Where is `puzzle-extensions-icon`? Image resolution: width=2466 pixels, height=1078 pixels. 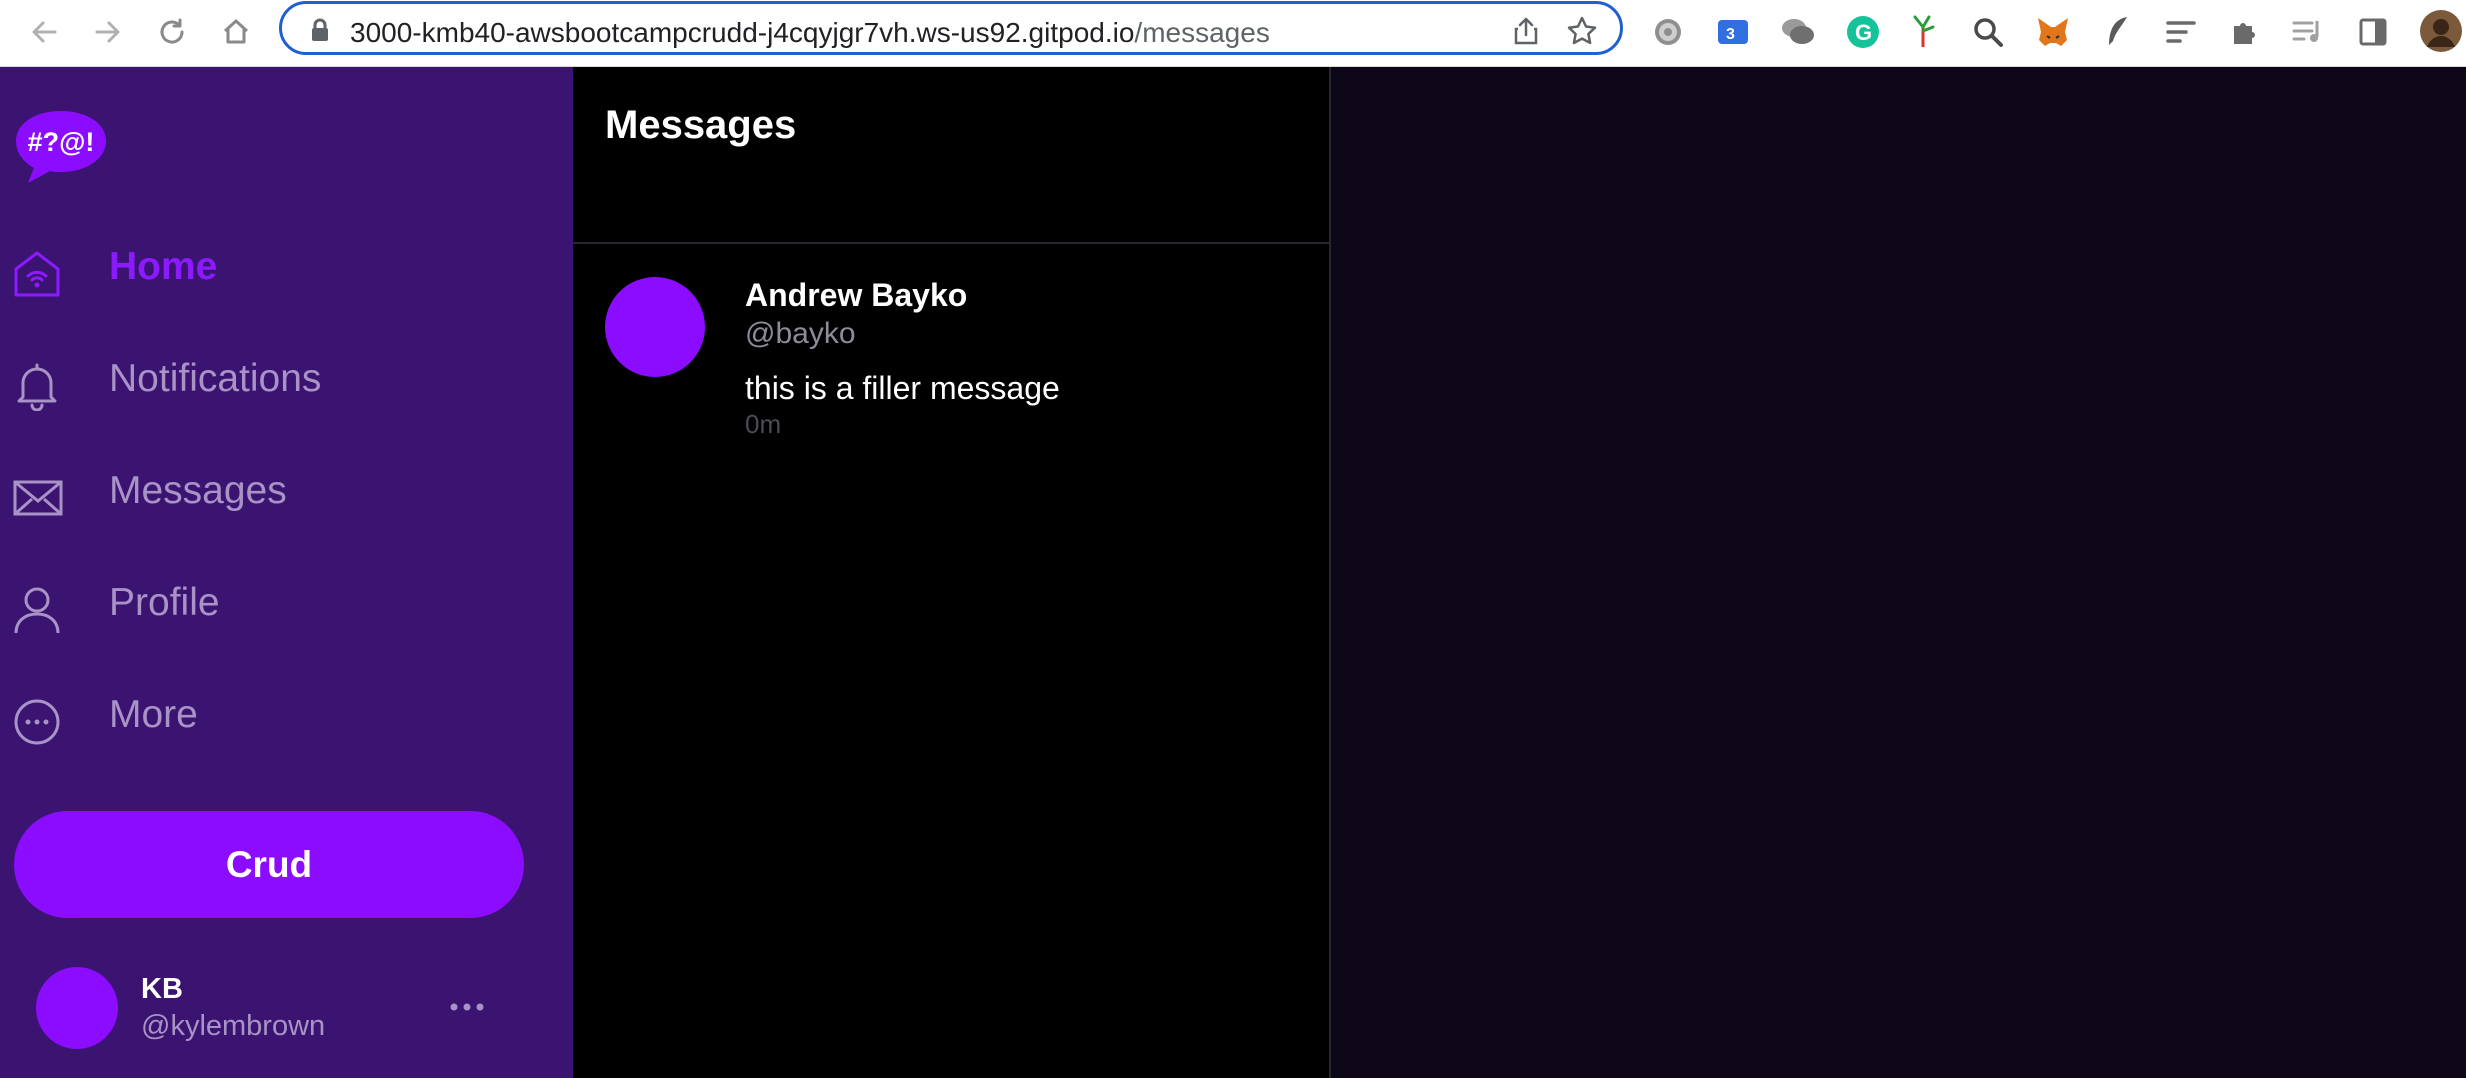 puzzle-extensions-icon is located at coordinates (2246, 32).